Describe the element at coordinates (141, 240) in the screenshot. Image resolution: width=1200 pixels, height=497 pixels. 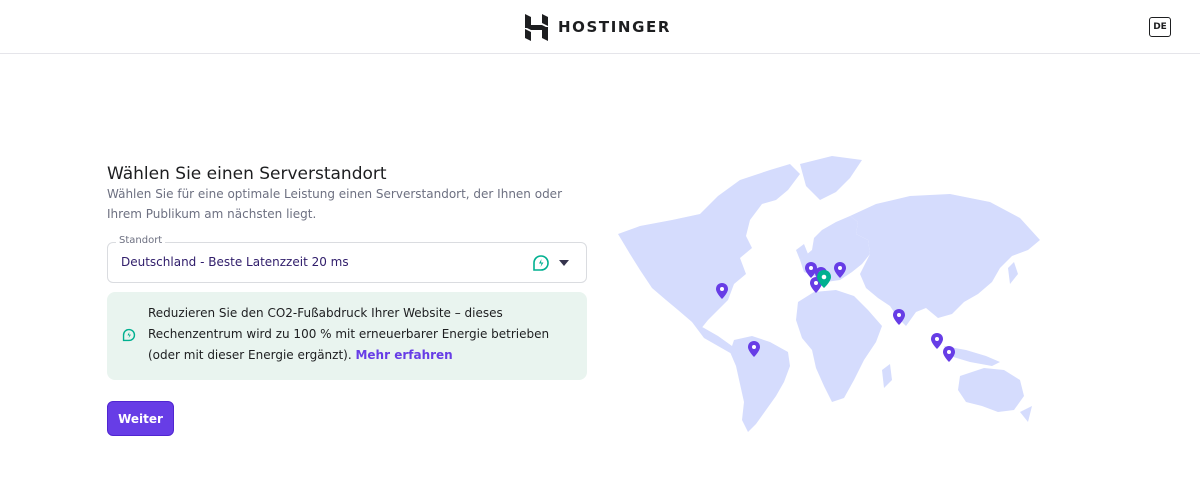
I see `location-select-label: Standort` at that location.